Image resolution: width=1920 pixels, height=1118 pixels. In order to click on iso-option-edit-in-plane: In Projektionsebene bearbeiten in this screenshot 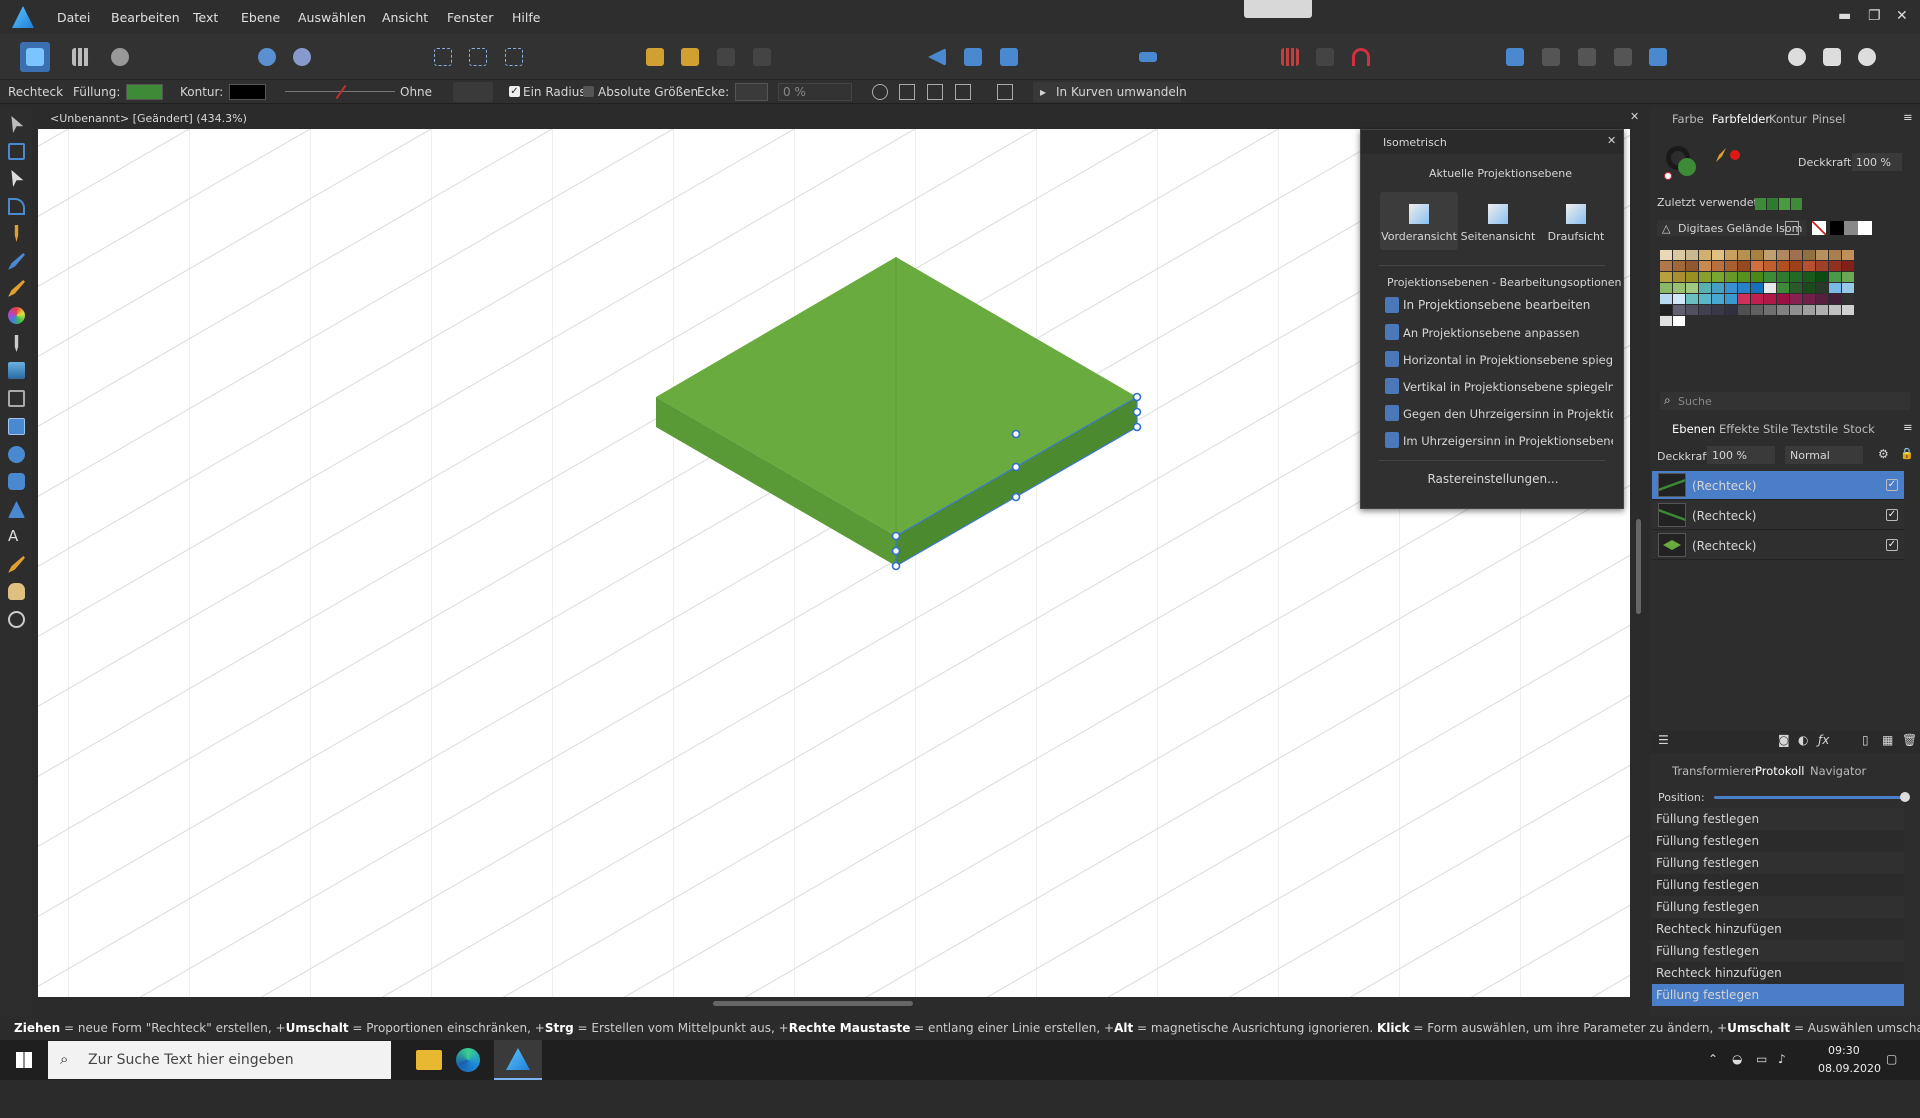, I will do `click(1492, 305)`.